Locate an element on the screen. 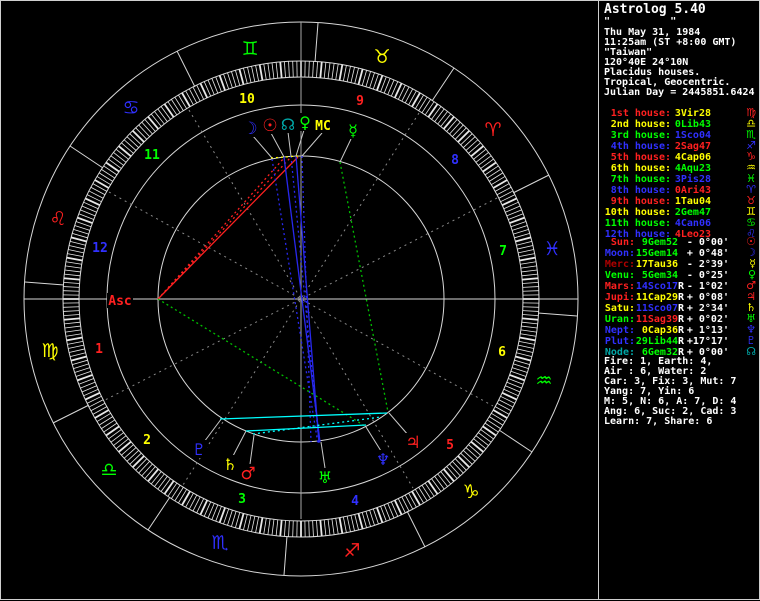 This screenshot has width=760, height=601. daily-motion-value: + 0°02' is located at coordinates (707, 320).